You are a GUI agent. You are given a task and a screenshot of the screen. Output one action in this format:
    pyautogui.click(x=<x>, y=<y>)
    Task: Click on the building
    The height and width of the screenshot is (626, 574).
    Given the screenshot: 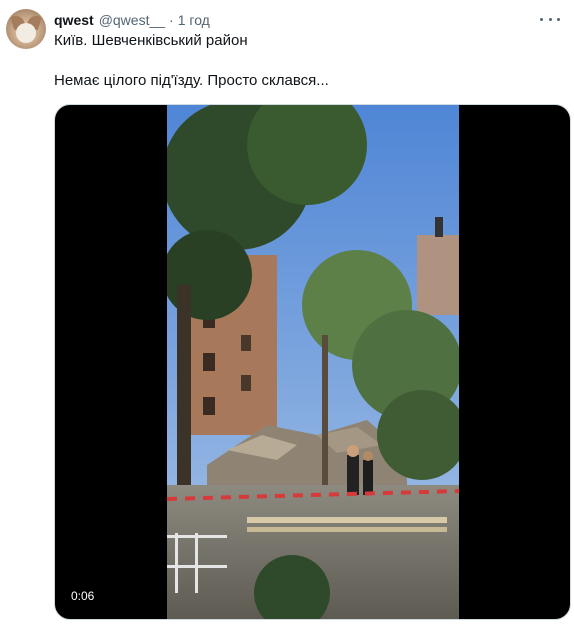 What is the action you would take?
    pyautogui.click(x=438, y=275)
    